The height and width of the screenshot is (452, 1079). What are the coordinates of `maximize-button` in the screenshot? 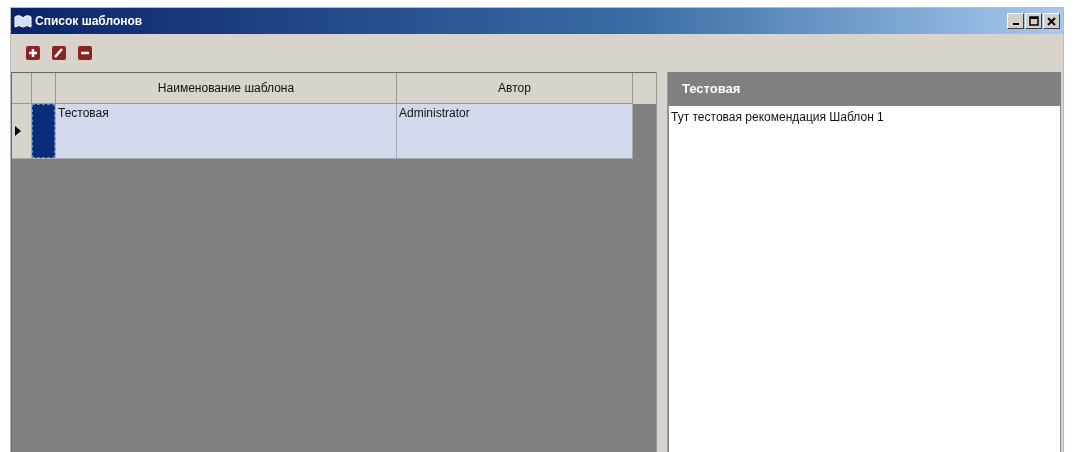 It's located at (1033, 21).